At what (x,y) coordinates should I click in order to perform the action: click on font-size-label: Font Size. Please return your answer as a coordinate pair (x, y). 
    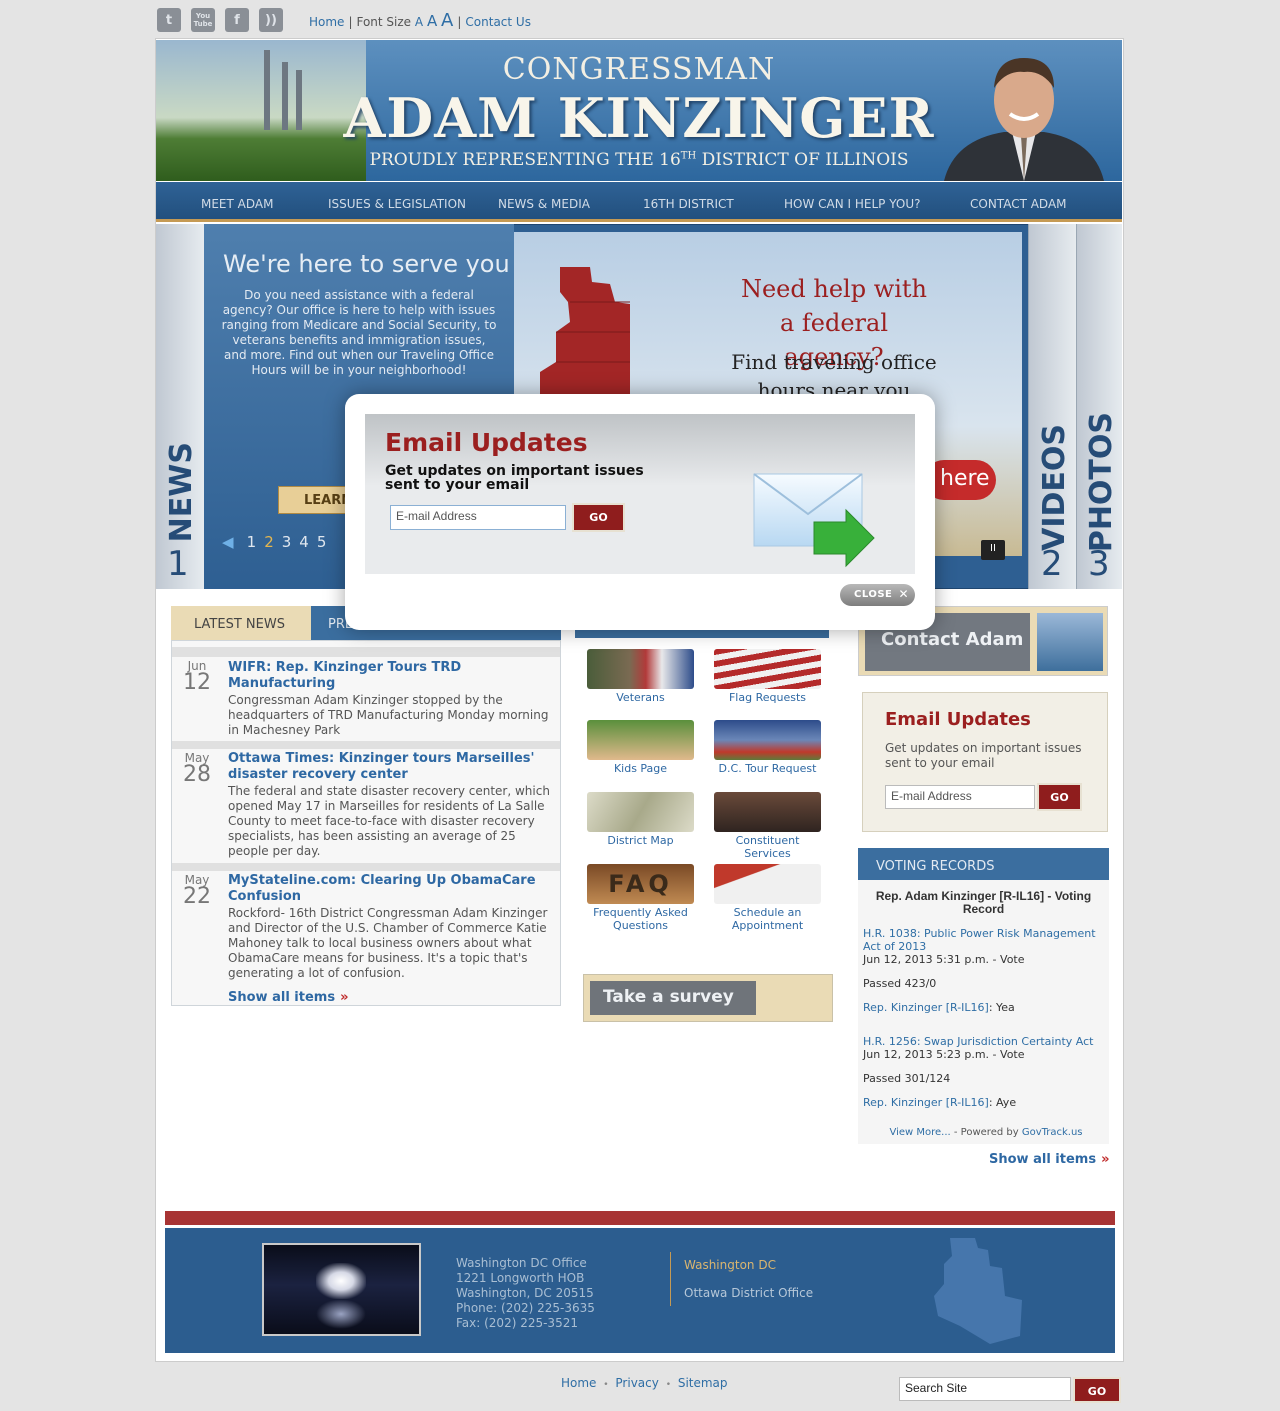
    Looking at the image, I should click on (384, 22).